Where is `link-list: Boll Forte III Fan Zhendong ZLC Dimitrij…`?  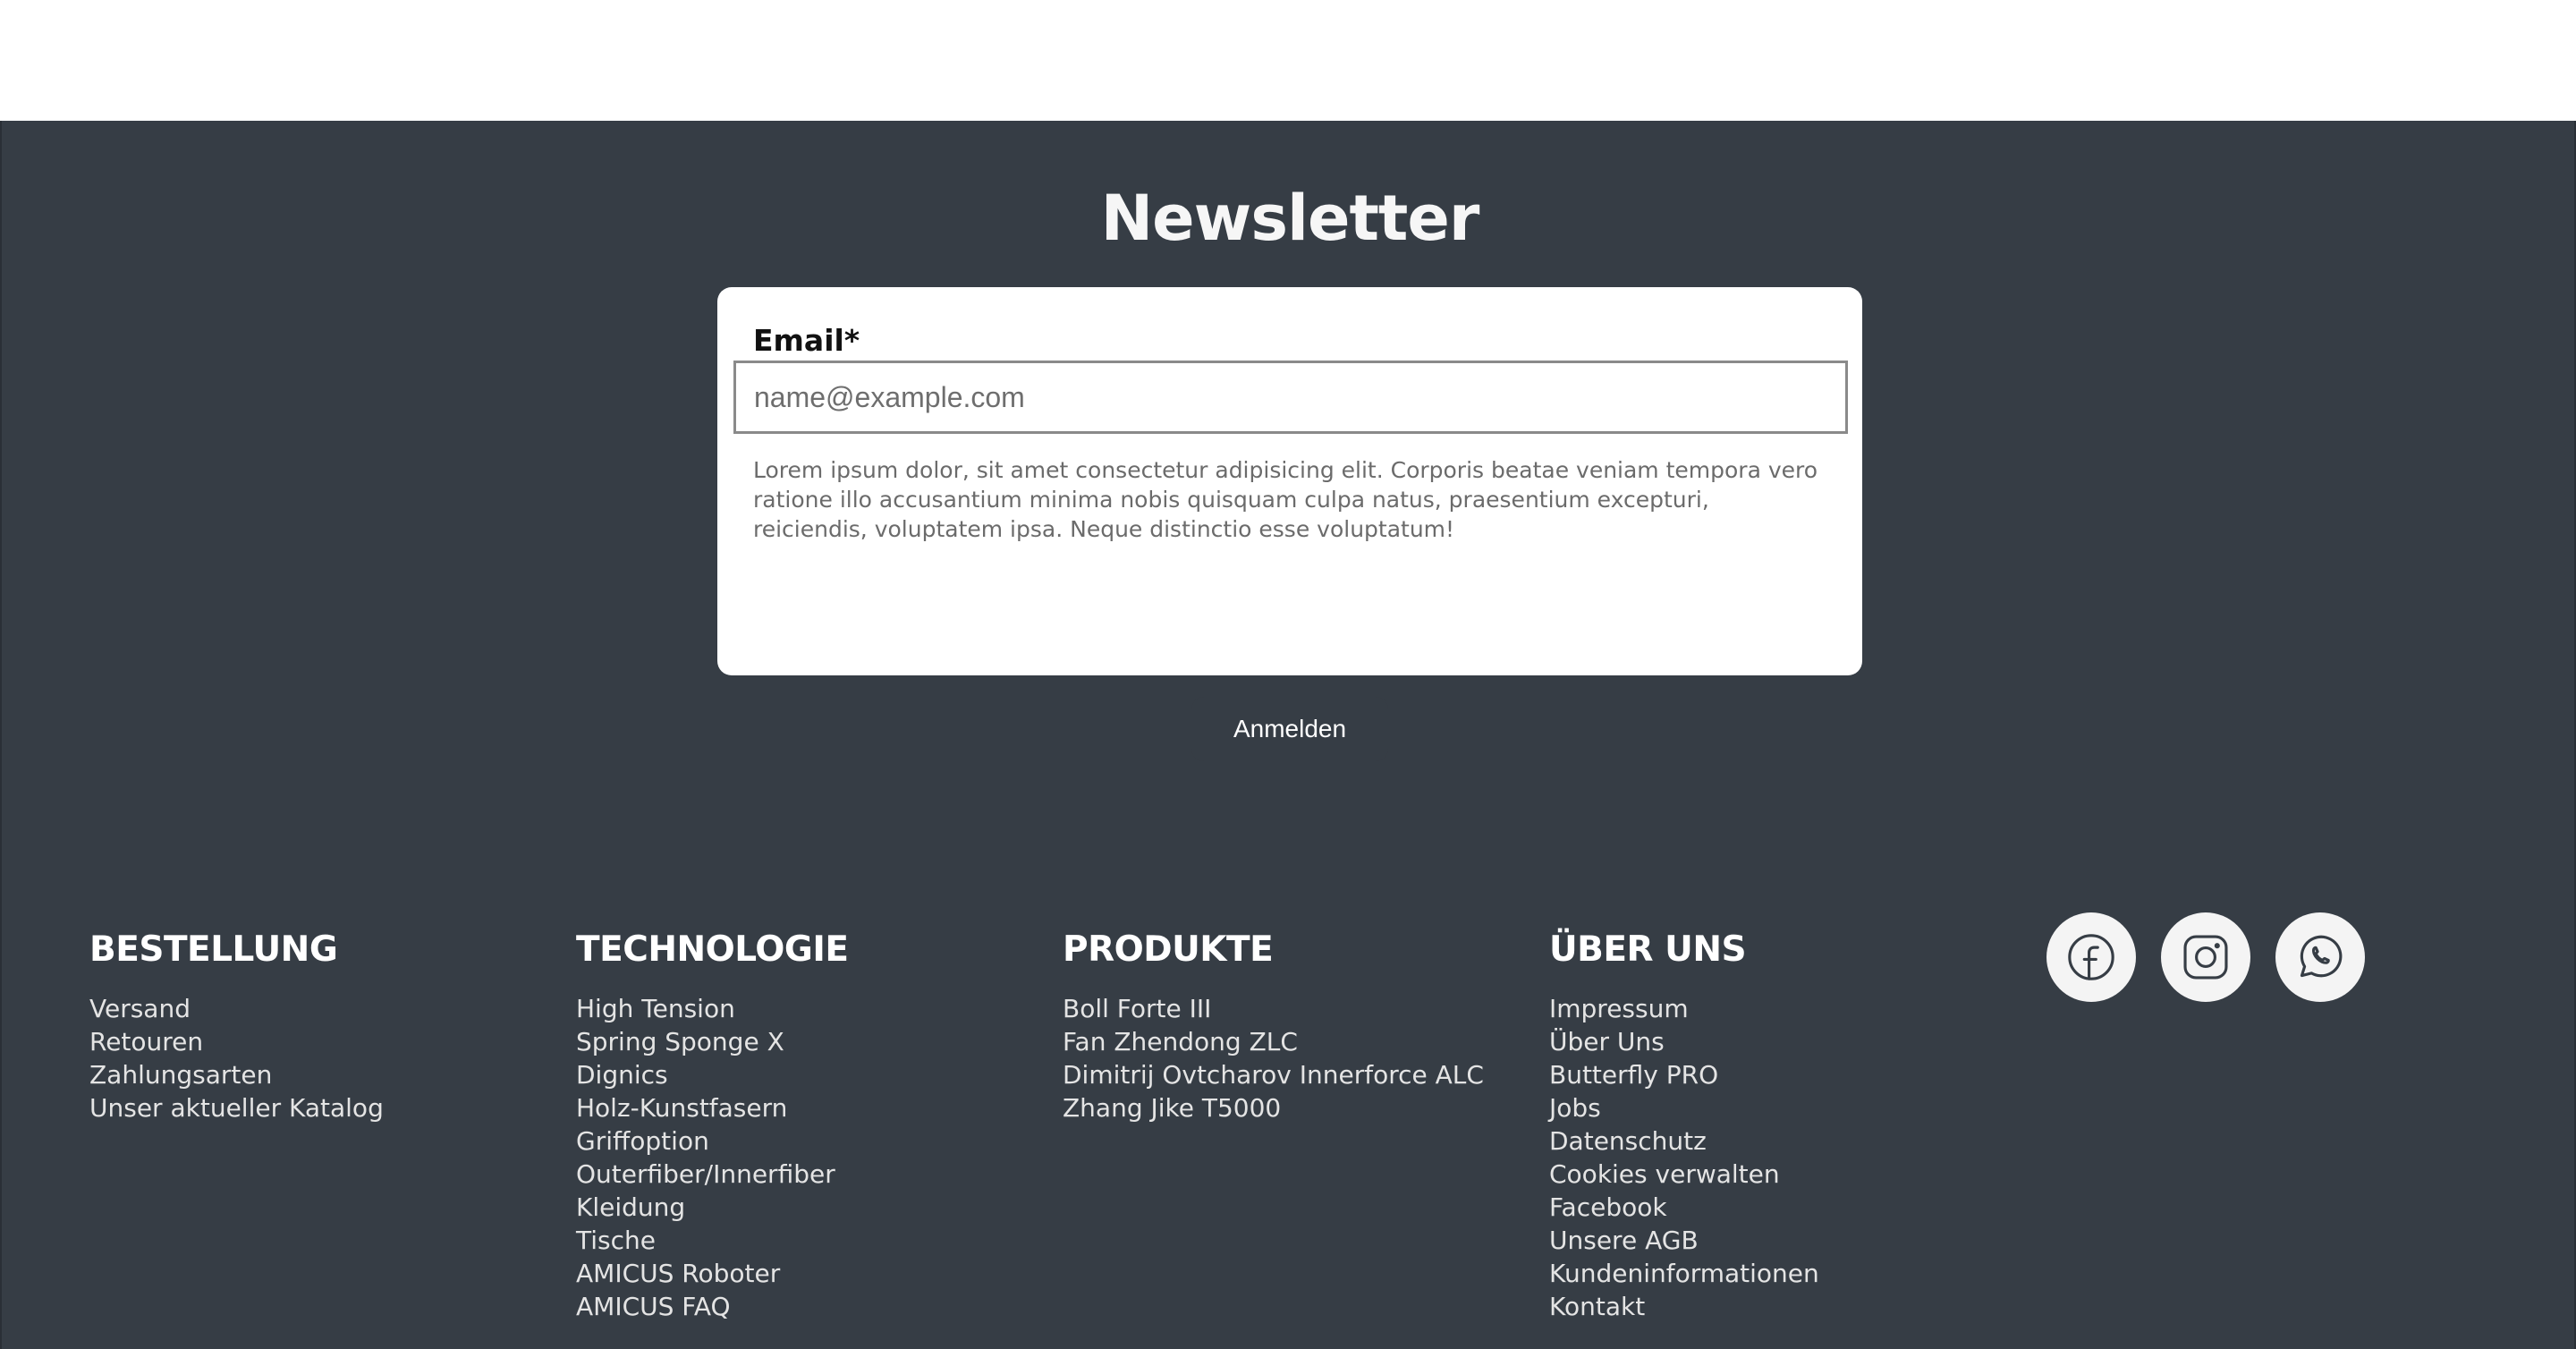
link-list: Boll Forte III Fan Zhendong ZLC Dimitrij… is located at coordinates (1273, 1058).